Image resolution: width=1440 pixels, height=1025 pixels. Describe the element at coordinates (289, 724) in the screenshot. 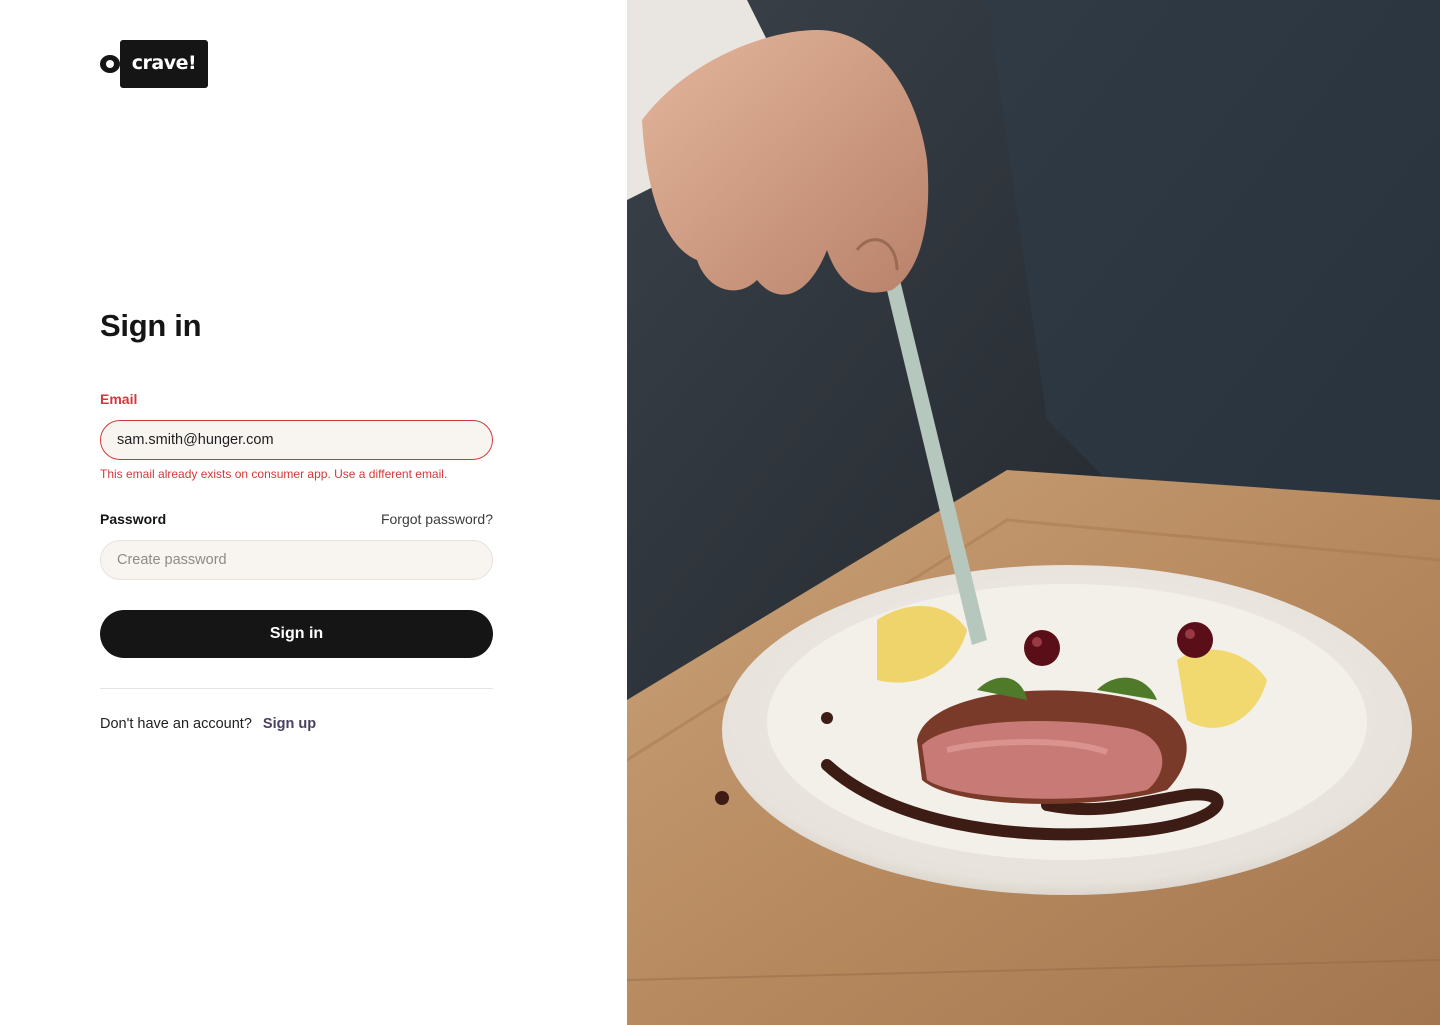

I see `sign-up-link: Sign up` at that location.